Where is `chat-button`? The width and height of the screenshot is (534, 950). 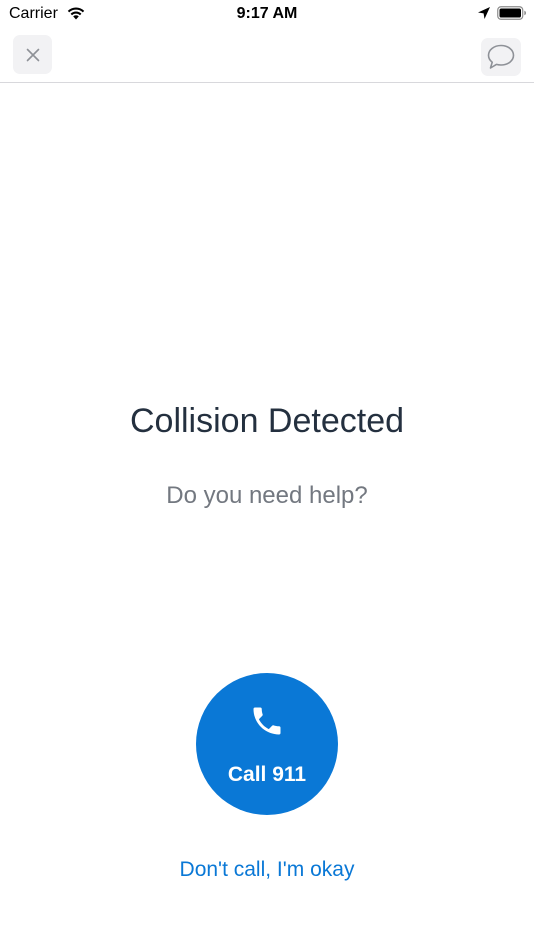 chat-button is located at coordinates (501, 57).